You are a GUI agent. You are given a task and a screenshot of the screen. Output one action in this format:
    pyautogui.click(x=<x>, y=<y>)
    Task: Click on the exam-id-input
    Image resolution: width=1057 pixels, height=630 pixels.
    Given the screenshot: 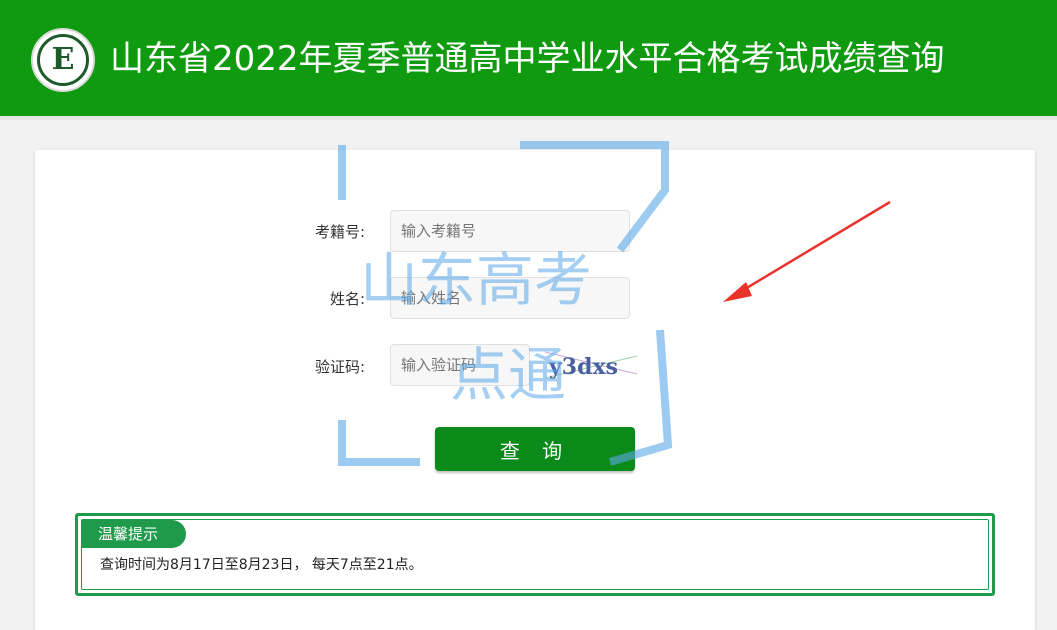 What is the action you would take?
    pyautogui.click(x=510, y=231)
    